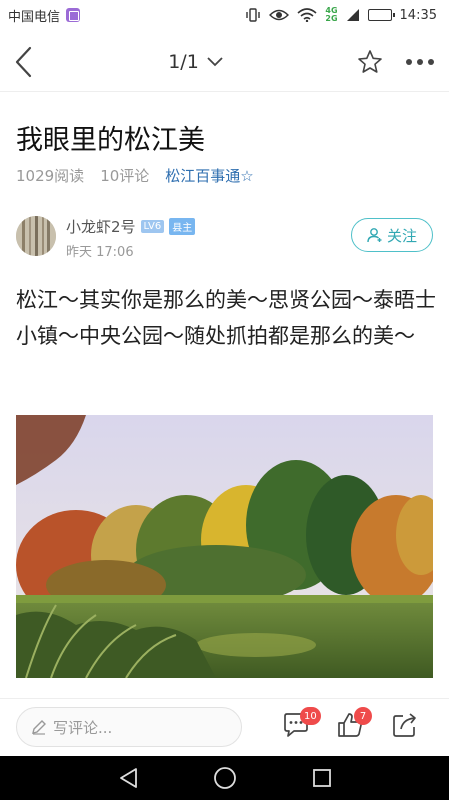  Describe the element at coordinates (307, 15) in the screenshot. I see `wifi-icon` at that location.